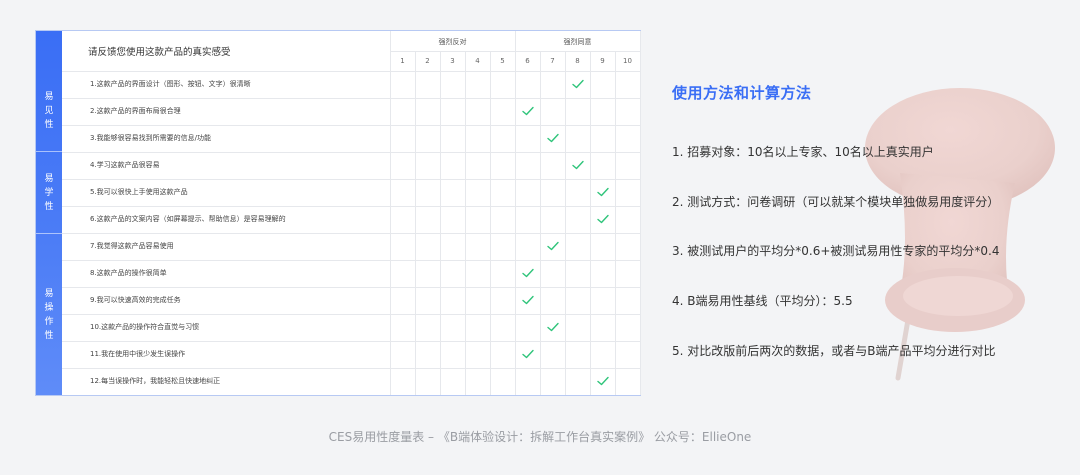 The width and height of the screenshot is (1080, 475). What do you see at coordinates (132, 246) in the screenshot?
I see `table-row: 7.我觉得这款产品容易使用` at bounding box center [132, 246].